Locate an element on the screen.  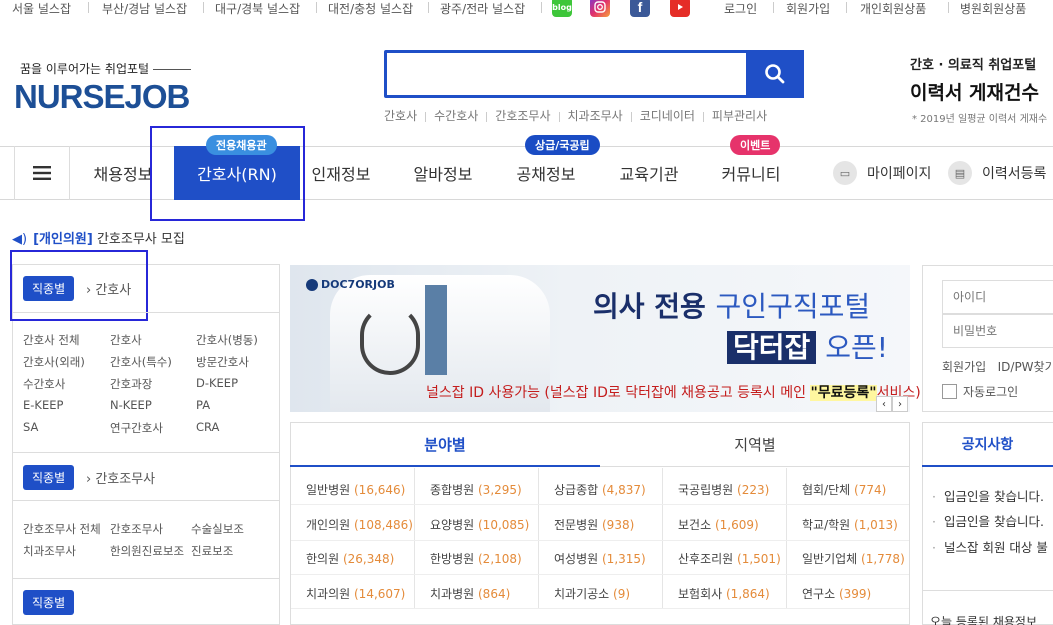
stat-cell: 여성병원 (1,315) is located at coordinates (600, 558).